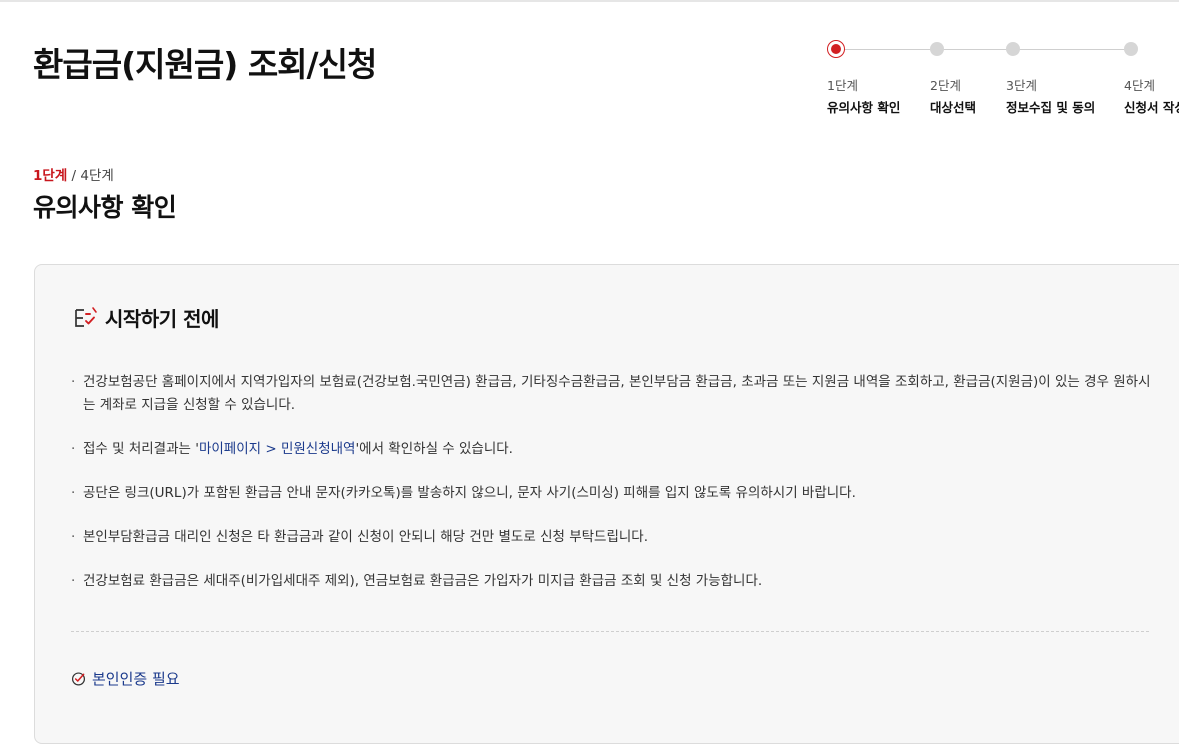  What do you see at coordinates (141, 449) in the screenshot?
I see `notice-text: 접수 및 처리결과는 '` at bounding box center [141, 449].